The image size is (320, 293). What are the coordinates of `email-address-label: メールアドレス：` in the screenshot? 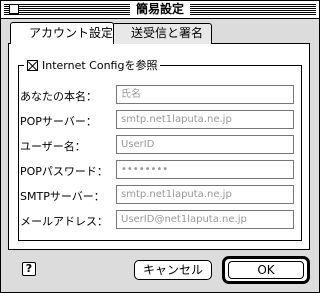 It's located at (64, 221).